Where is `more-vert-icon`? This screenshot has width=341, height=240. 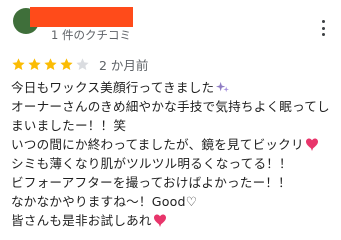 more-vert-icon is located at coordinates (323, 28).